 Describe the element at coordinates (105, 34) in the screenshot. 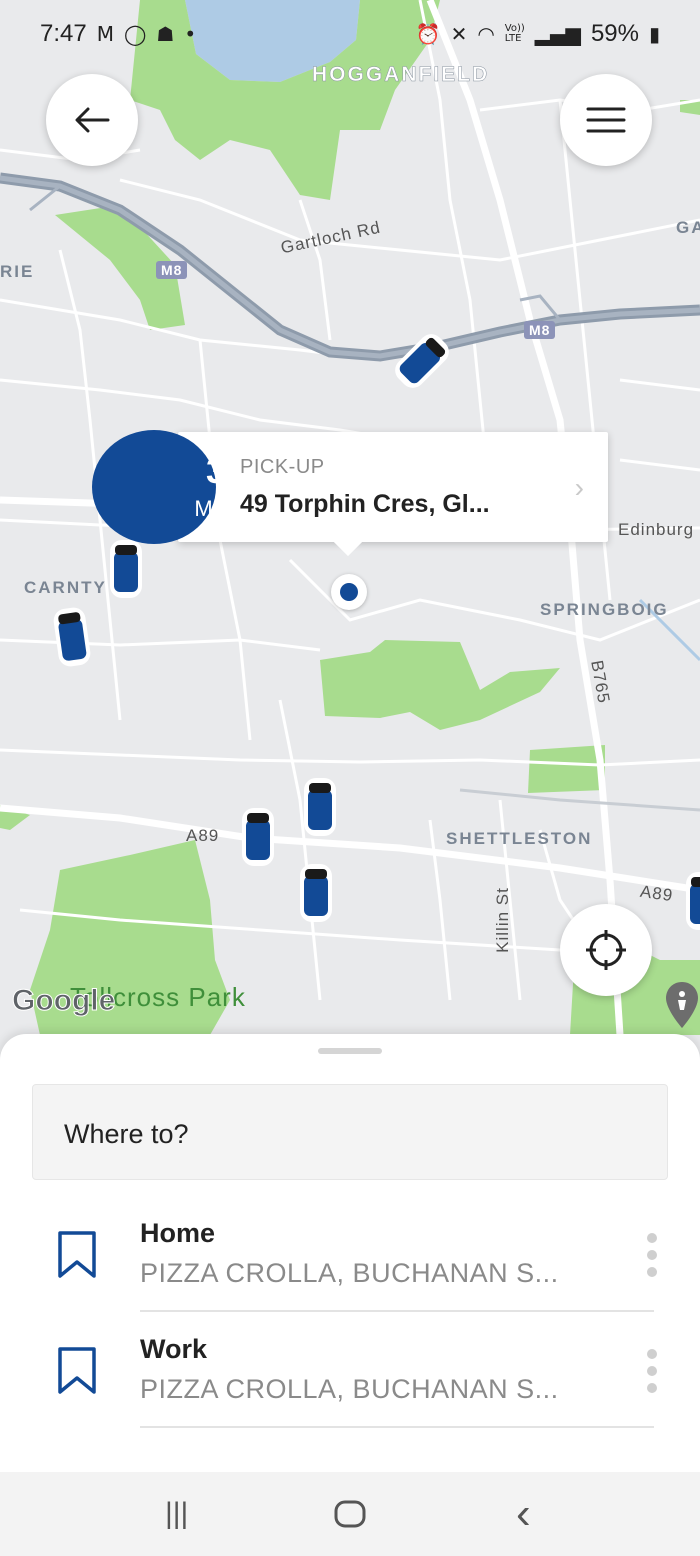

I see `gmail-icon: M` at that location.